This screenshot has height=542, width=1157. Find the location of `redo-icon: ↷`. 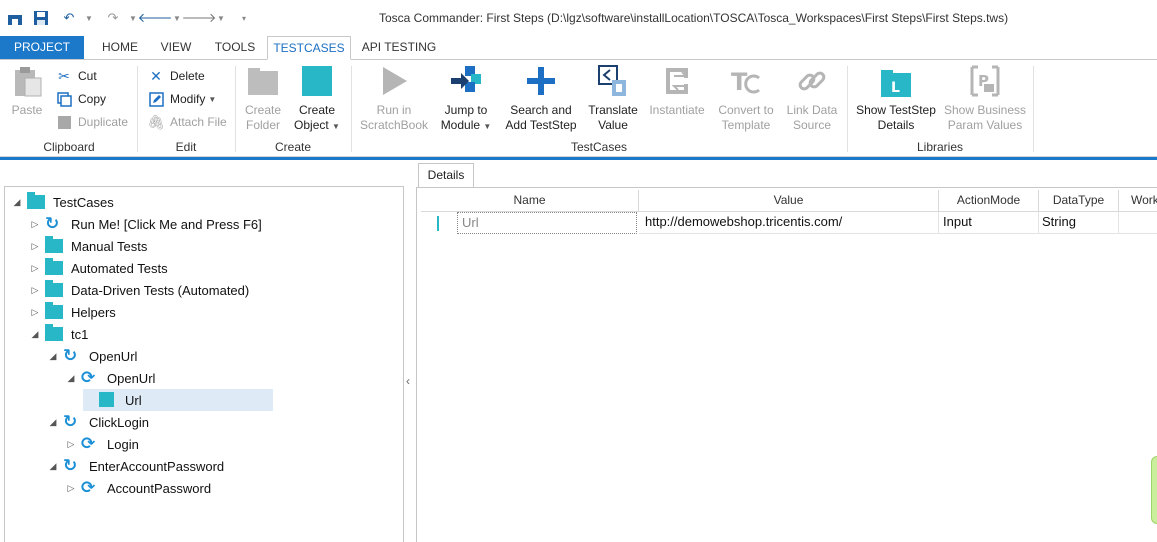

redo-icon: ↷ is located at coordinates (113, 18).